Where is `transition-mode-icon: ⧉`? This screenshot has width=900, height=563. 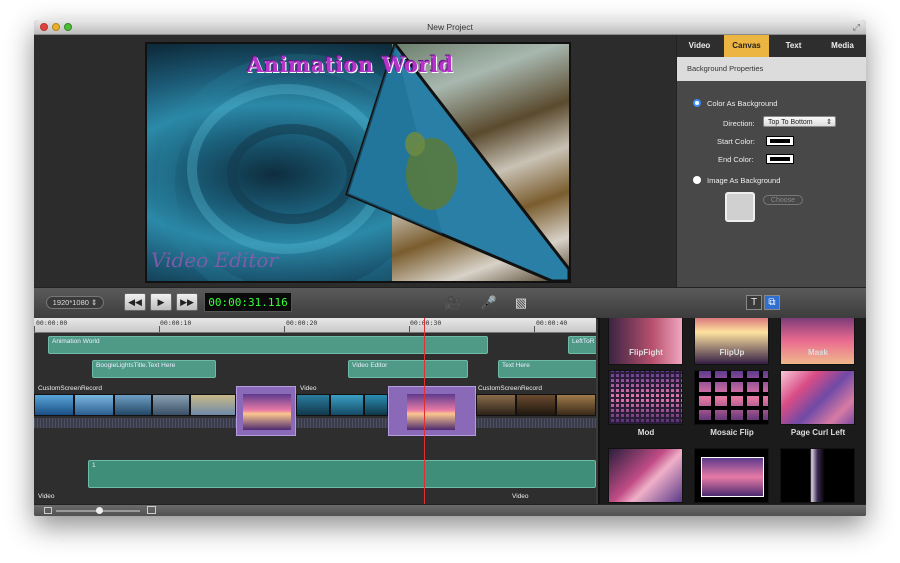
transition-mode-icon: ⧉ is located at coordinates (772, 302).